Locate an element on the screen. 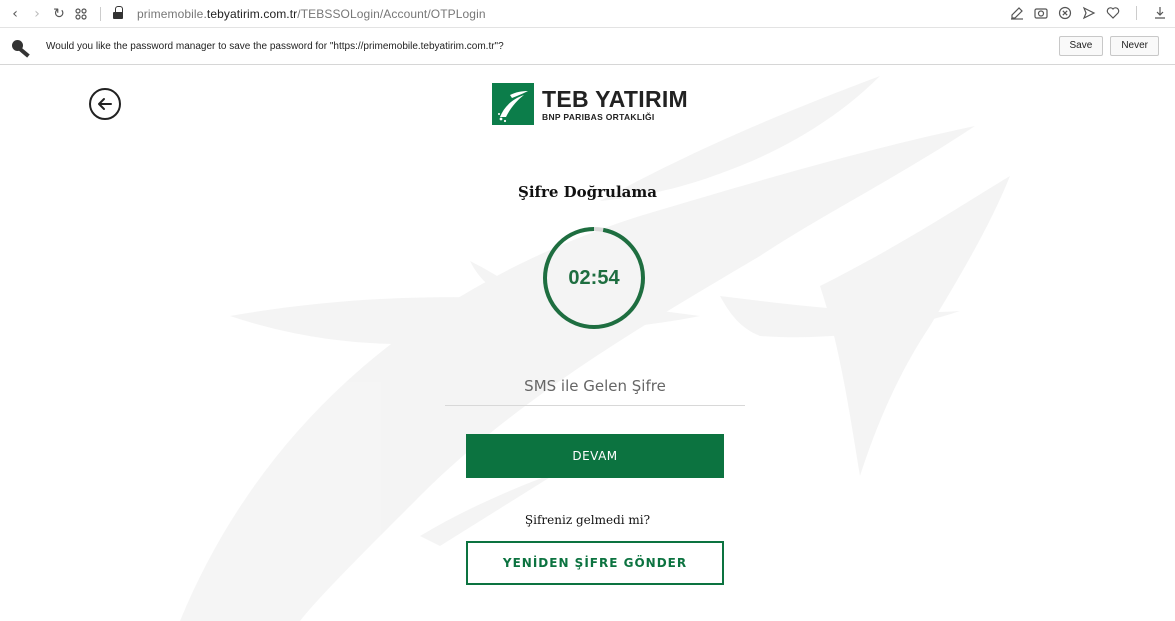  resend-question: Şifreniz gelmedi mi? is located at coordinates (587, 520).